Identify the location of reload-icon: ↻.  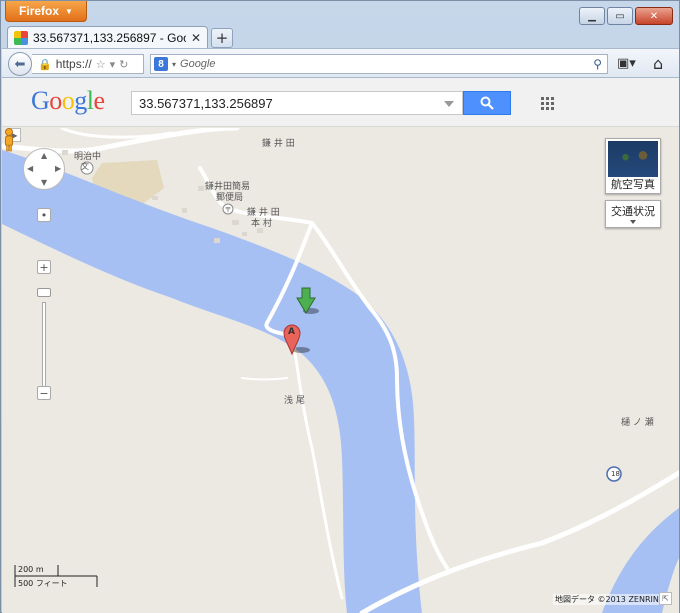
(123, 64).